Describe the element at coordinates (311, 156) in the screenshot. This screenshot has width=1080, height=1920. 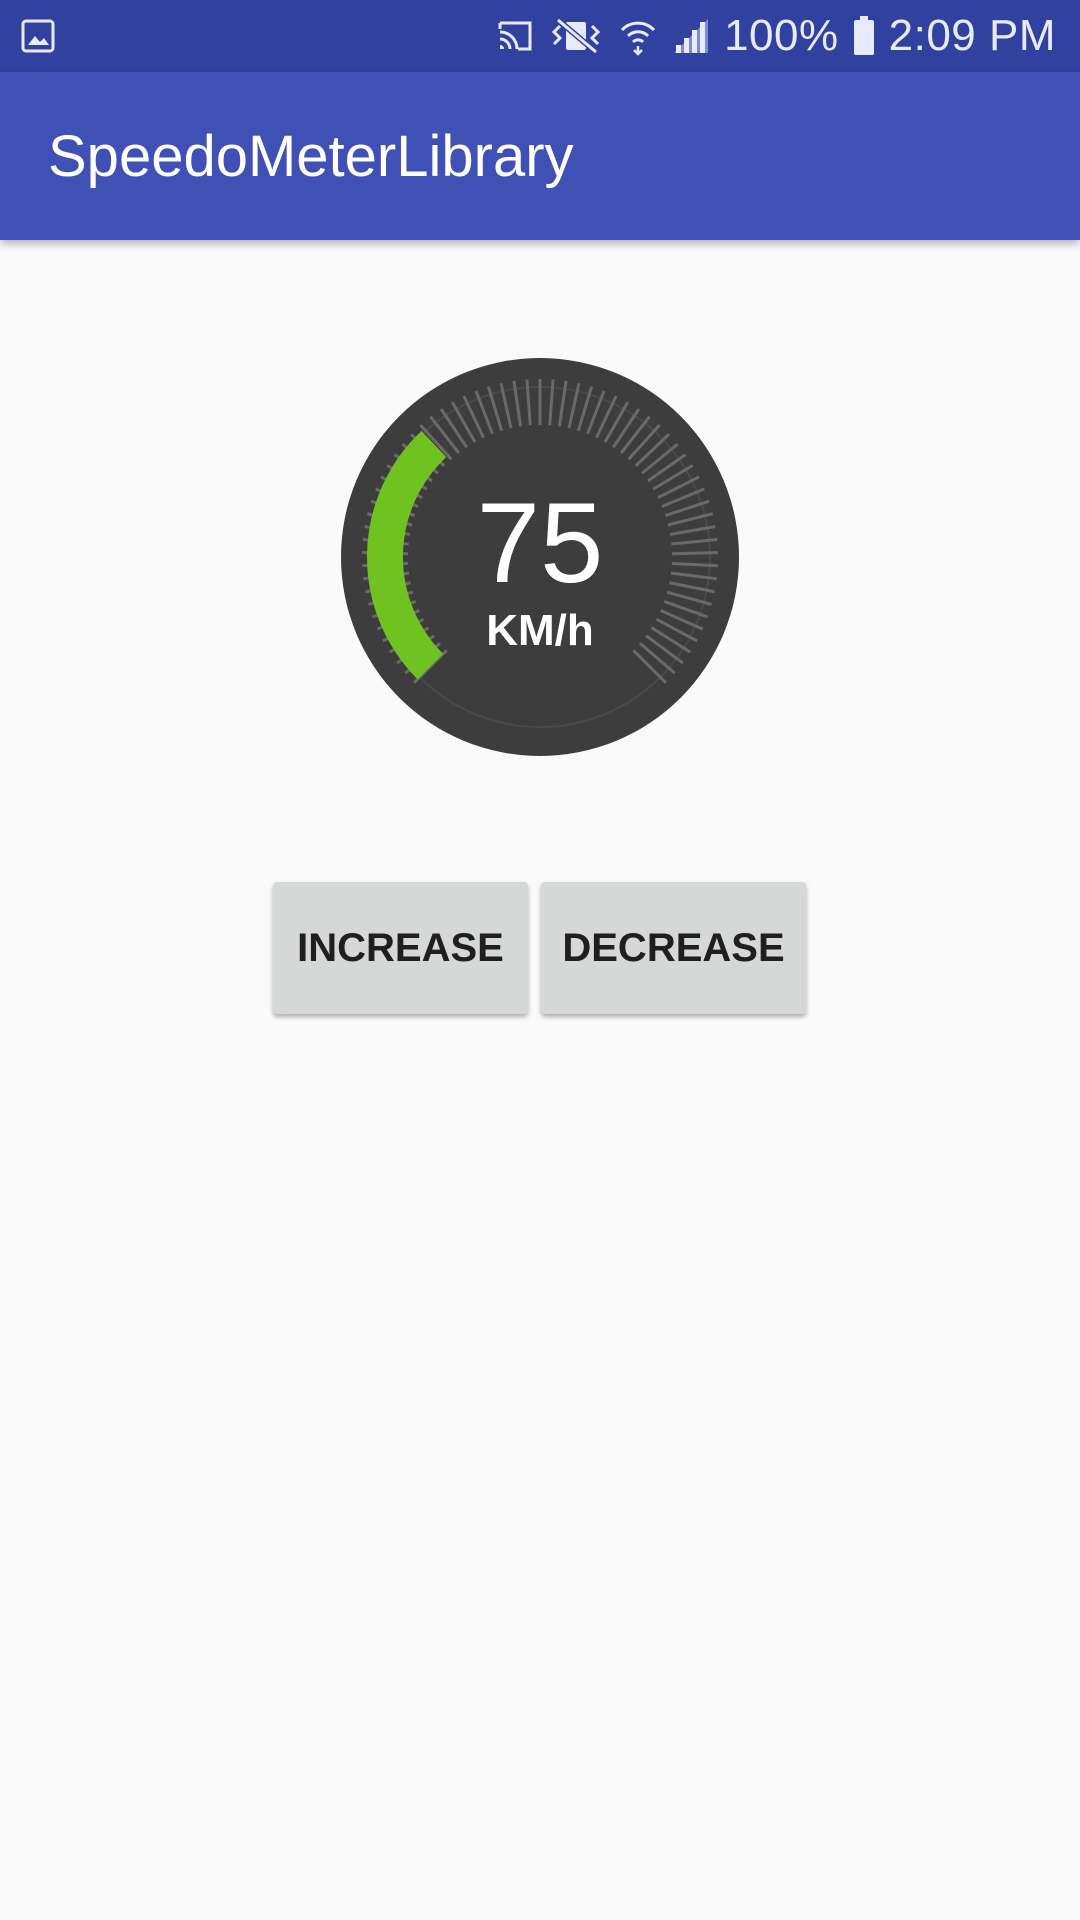
I see `app-title: SpeedoMeterLibrary` at that location.